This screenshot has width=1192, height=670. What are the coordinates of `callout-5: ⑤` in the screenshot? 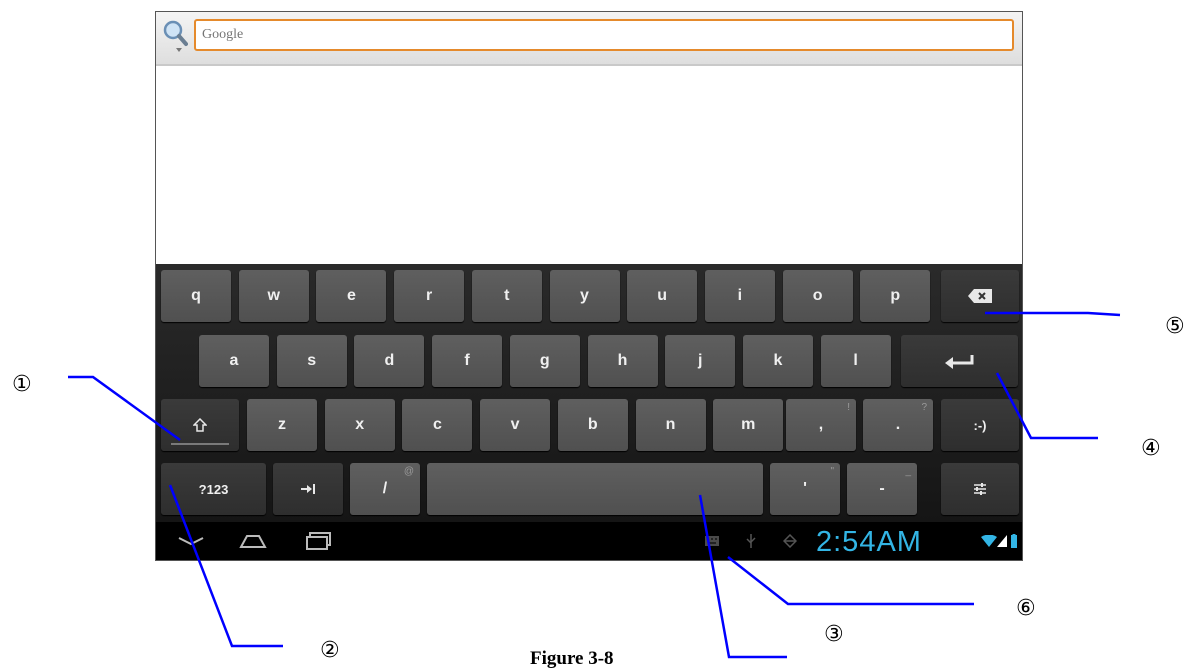 It's located at (1175, 326).